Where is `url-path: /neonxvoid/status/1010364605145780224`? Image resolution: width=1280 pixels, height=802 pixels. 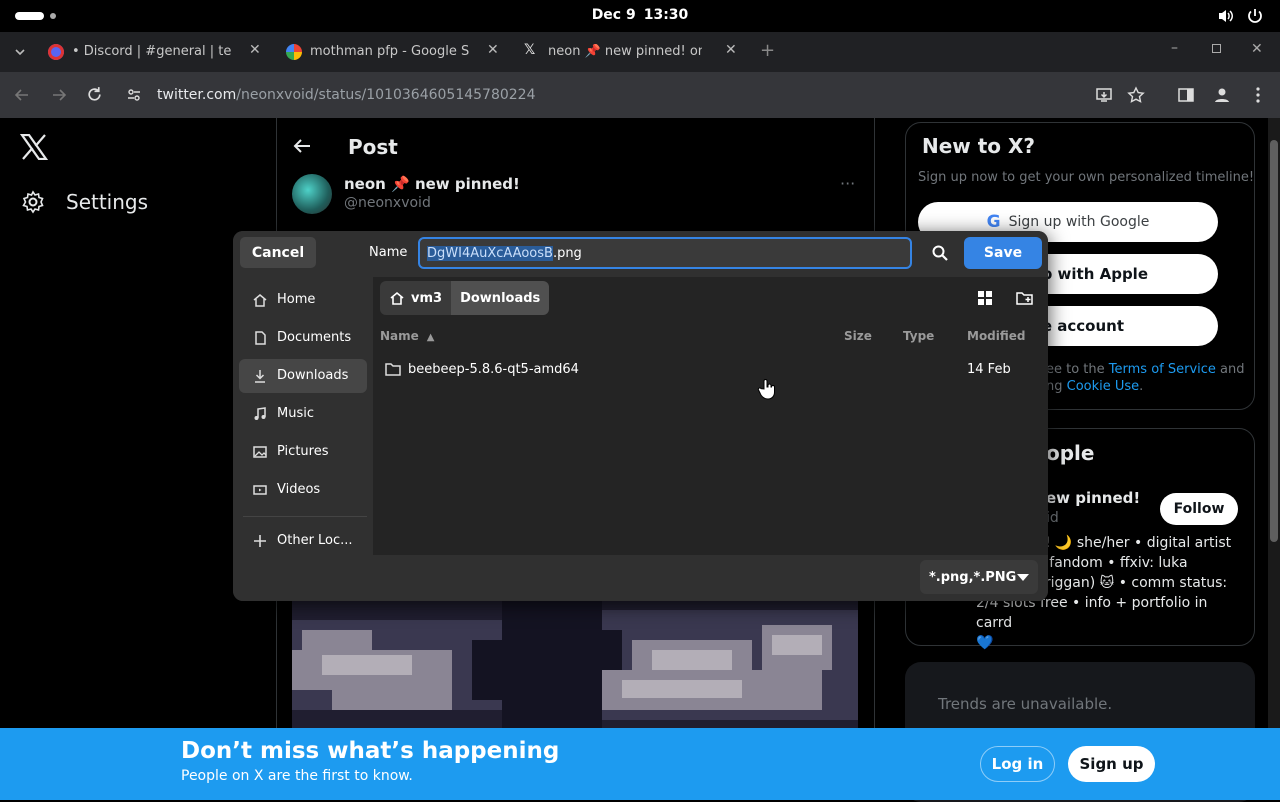
url-path: /neonxvoid/status/1010364605145780224 is located at coordinates (386, 95).